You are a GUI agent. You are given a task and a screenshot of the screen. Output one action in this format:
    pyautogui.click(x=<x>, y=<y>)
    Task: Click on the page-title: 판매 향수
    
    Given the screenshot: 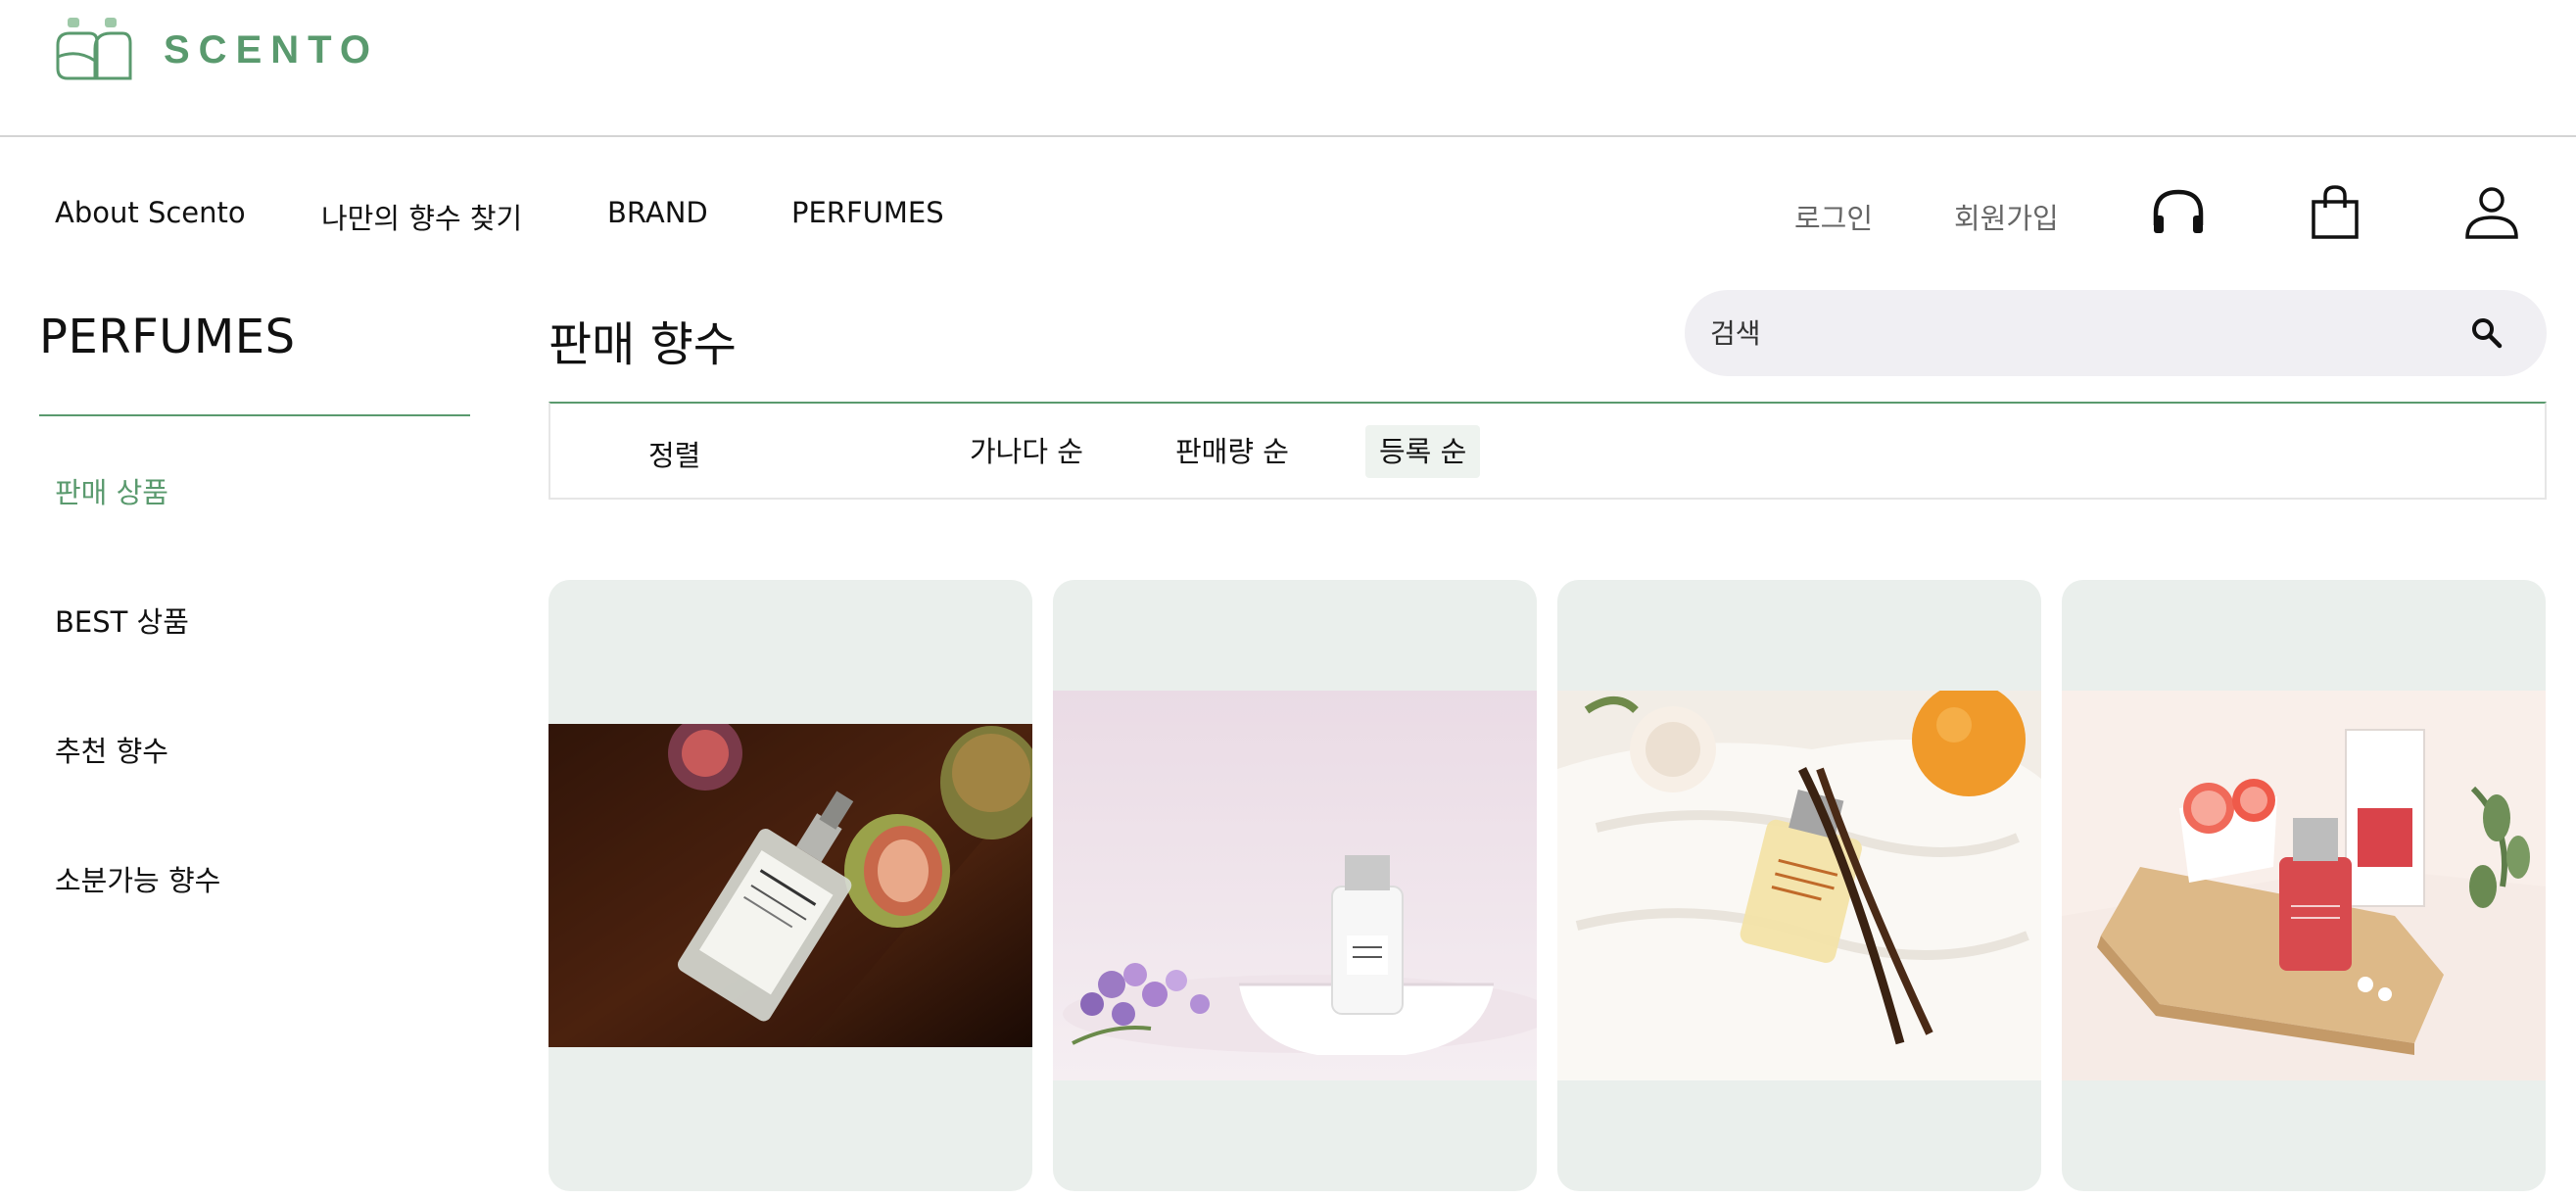 What is the action you would take?
    pyautogui.click(x=643, y=344)
    